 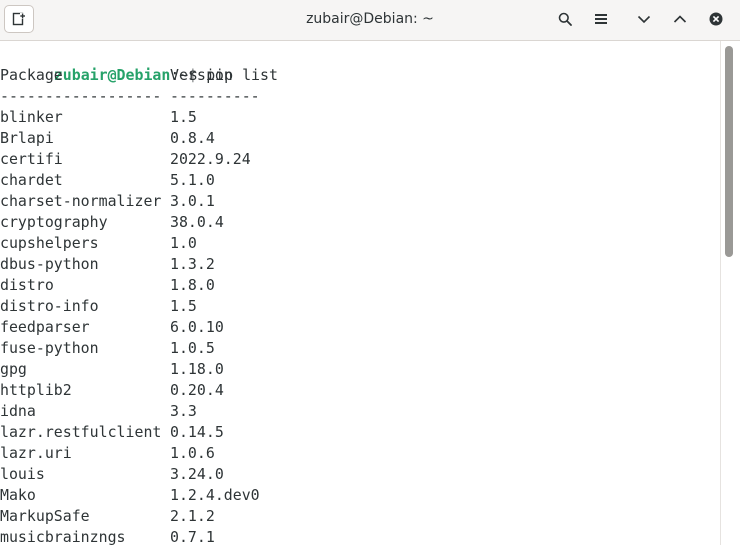 What do you see at coordinates (360, 516) in the screenshot?
I see `table-row: MarkupSafe 2.1.2` at bounding box center [360, 516].